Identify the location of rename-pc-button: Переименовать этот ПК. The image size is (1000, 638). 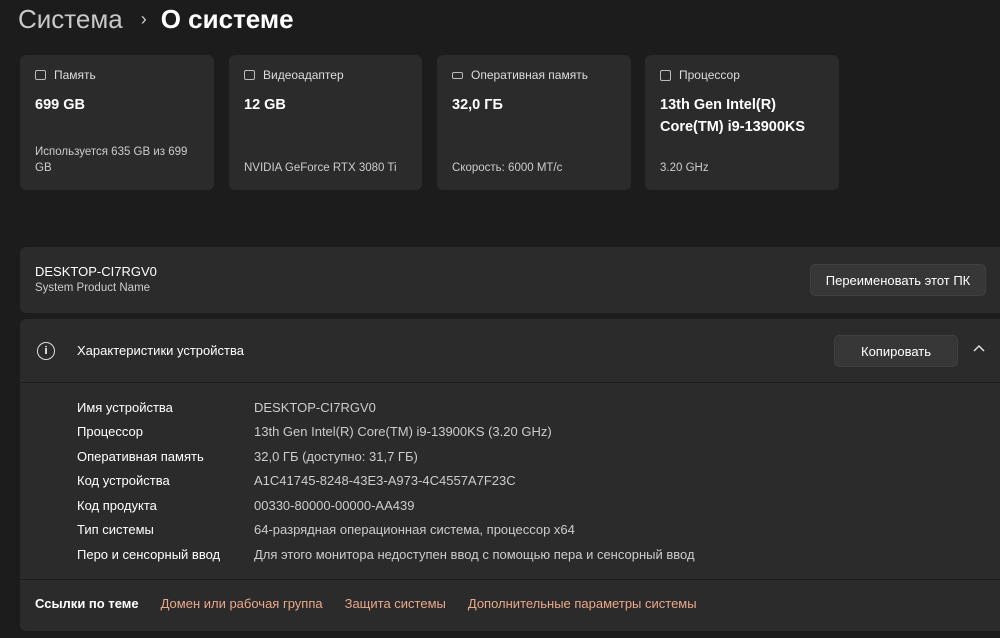
(898, 280).